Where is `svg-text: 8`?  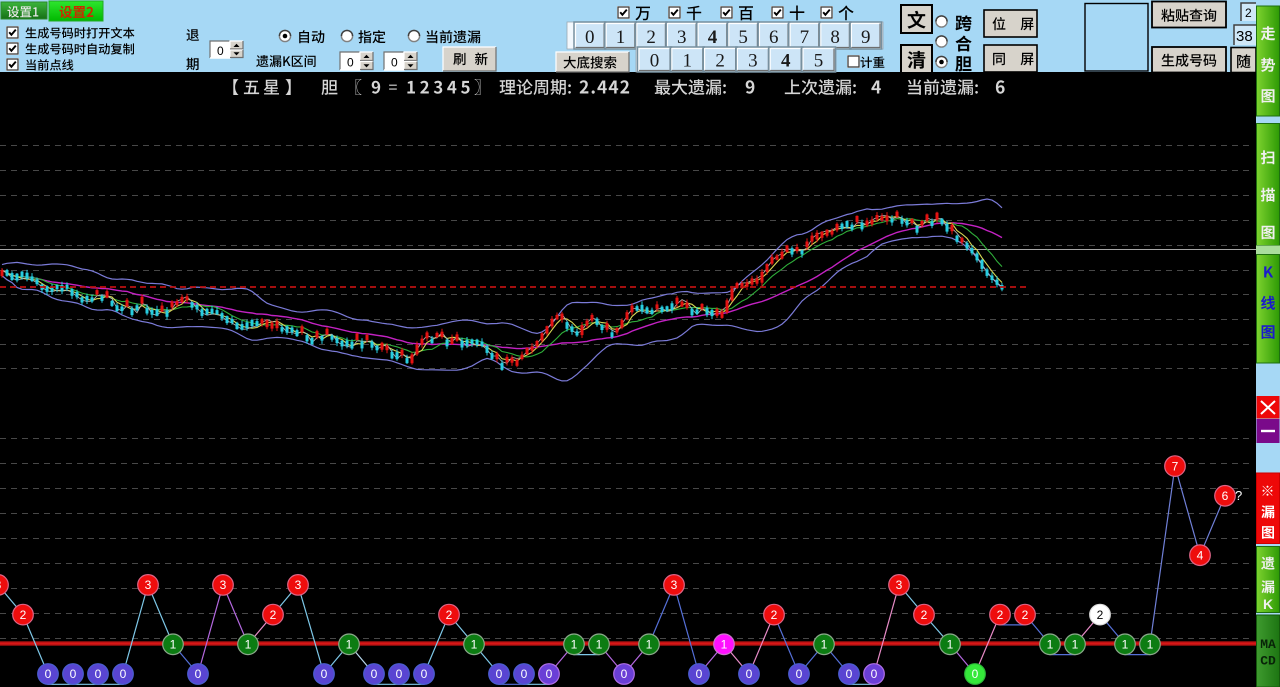 svg-text: 8 is located at coordinates (835, 37).